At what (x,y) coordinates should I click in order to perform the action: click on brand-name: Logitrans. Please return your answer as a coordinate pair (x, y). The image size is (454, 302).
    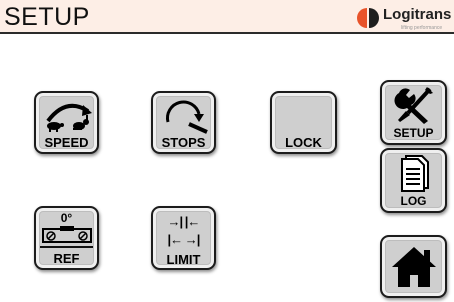
    Looking at the image, I should click on (417, 14).